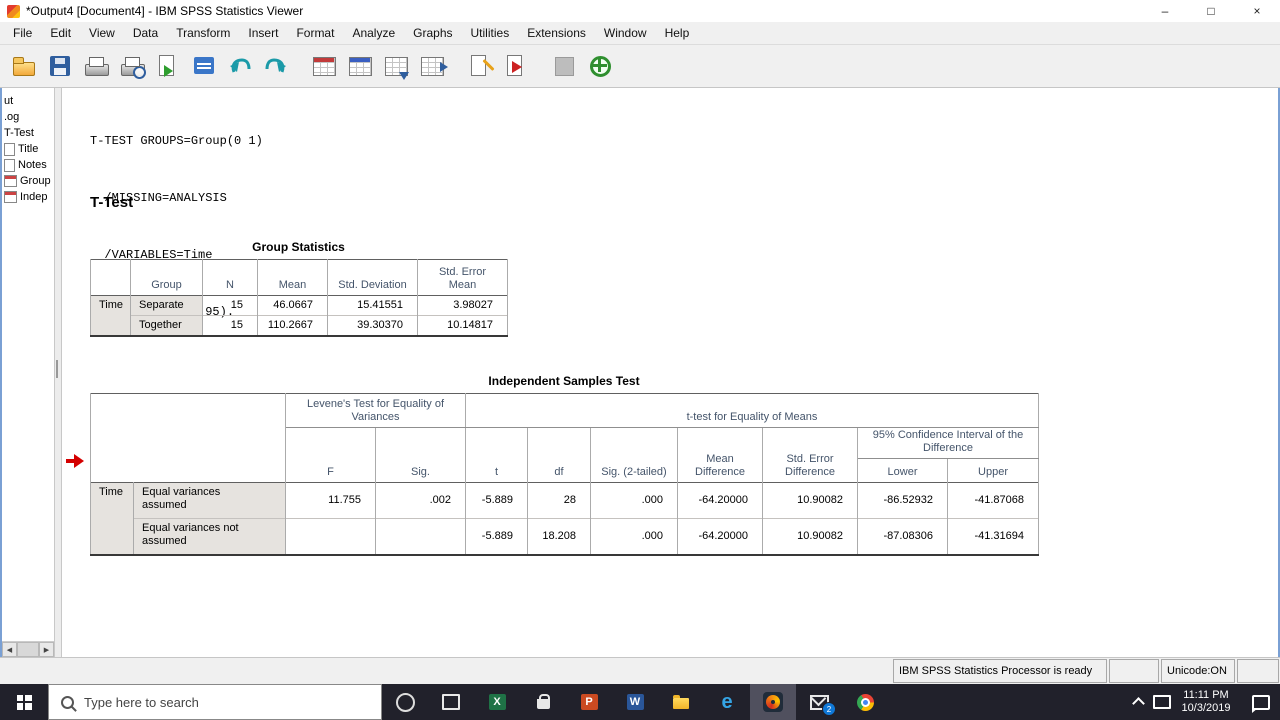 The image size is (1280, 720). Describe the element at coordinates (372, 277) in the screenshot. I see `col-header-sd: Std. Deviation` at that location.